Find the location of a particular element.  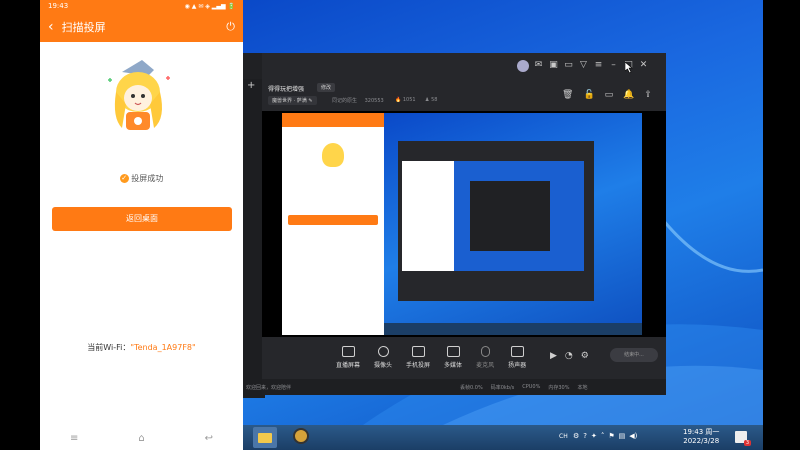

status-icons: ◉ ▲ ✉ ◈ ▂▄▆ 🔋 is located at coordinates (209, 6).